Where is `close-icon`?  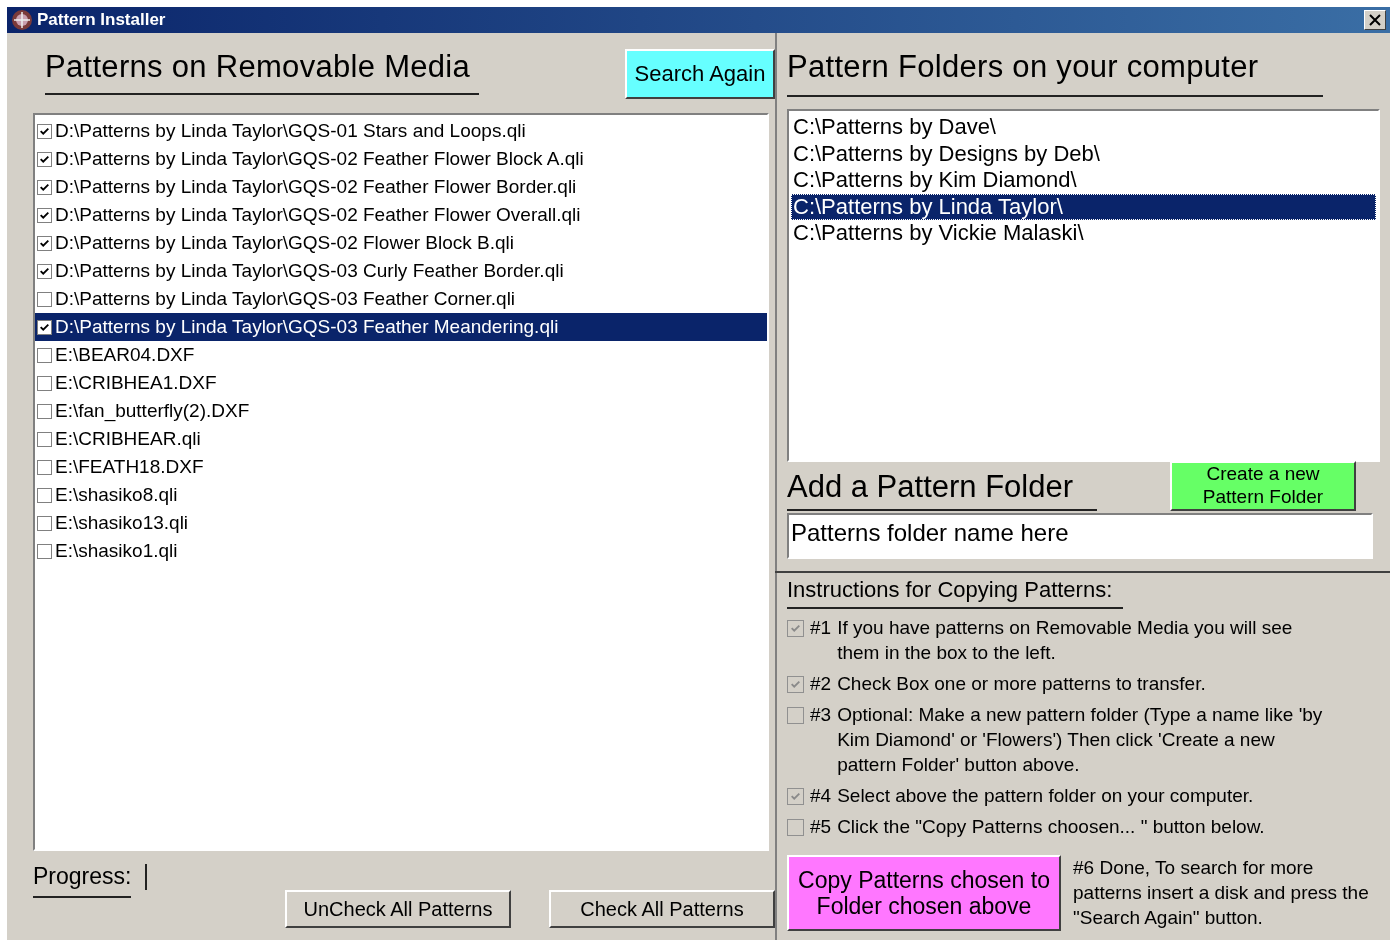
close-icon is located at coordinates (1375, 20).